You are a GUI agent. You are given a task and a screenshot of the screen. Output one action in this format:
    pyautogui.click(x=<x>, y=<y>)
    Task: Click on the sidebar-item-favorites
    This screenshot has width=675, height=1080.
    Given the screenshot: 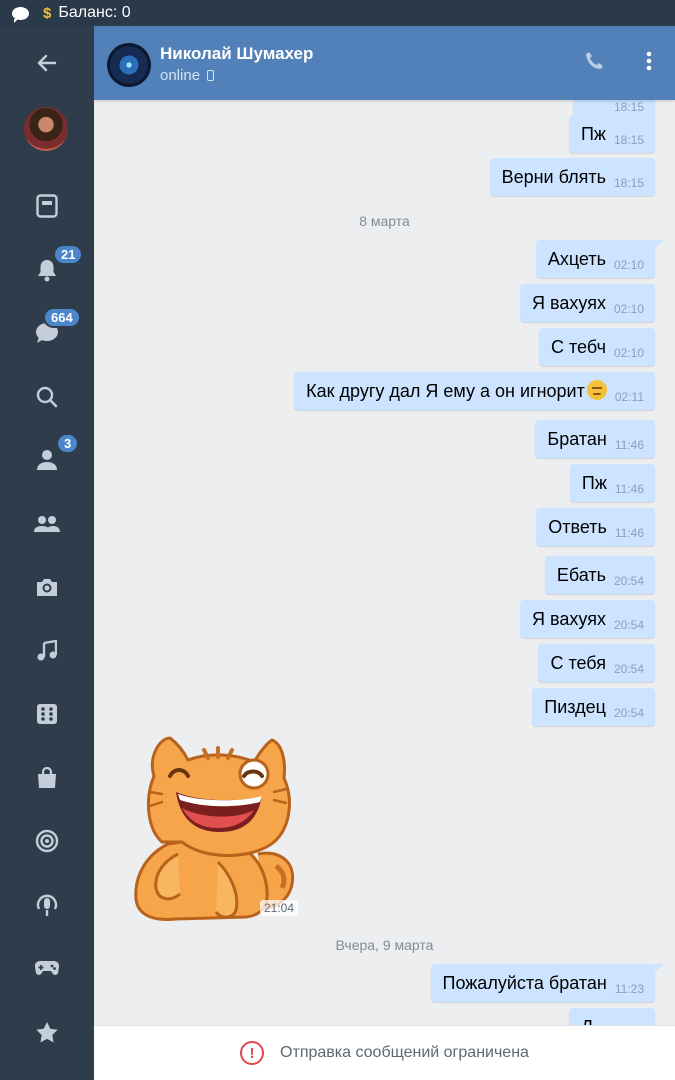 What is the action you would take?
    pyautogui.click(x=47, y=1032)
    